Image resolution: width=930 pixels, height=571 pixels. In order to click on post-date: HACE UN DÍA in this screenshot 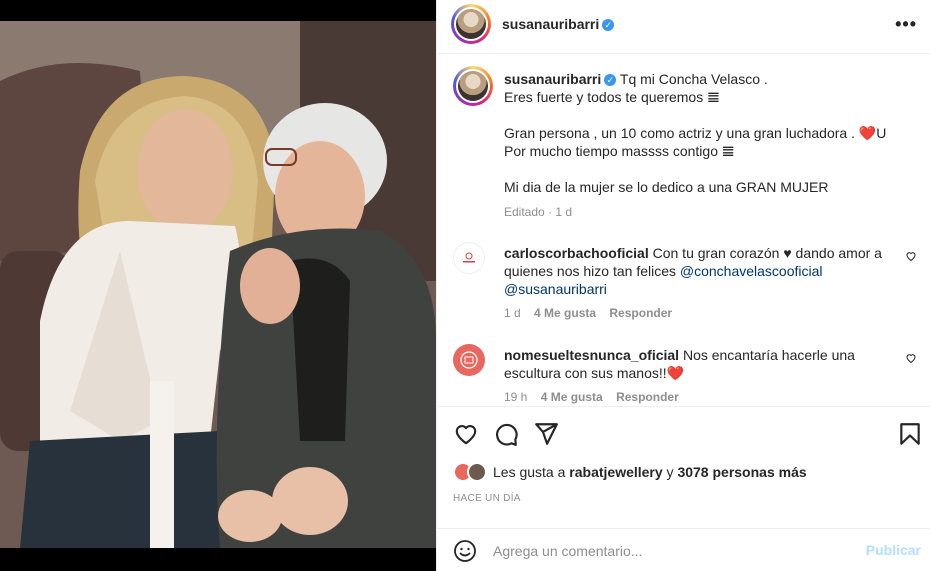, I will do `click(487, 498)`.